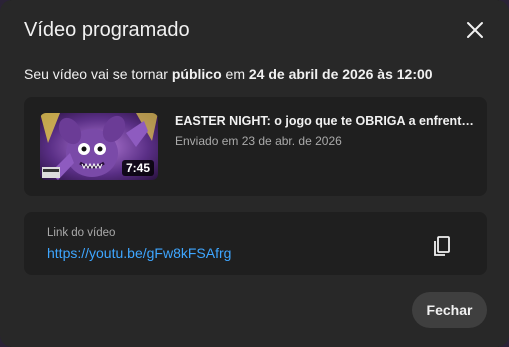 This screenshot has width=509, height=347. I want to click on video-thumbnail: 7:45, so click(99, 146).